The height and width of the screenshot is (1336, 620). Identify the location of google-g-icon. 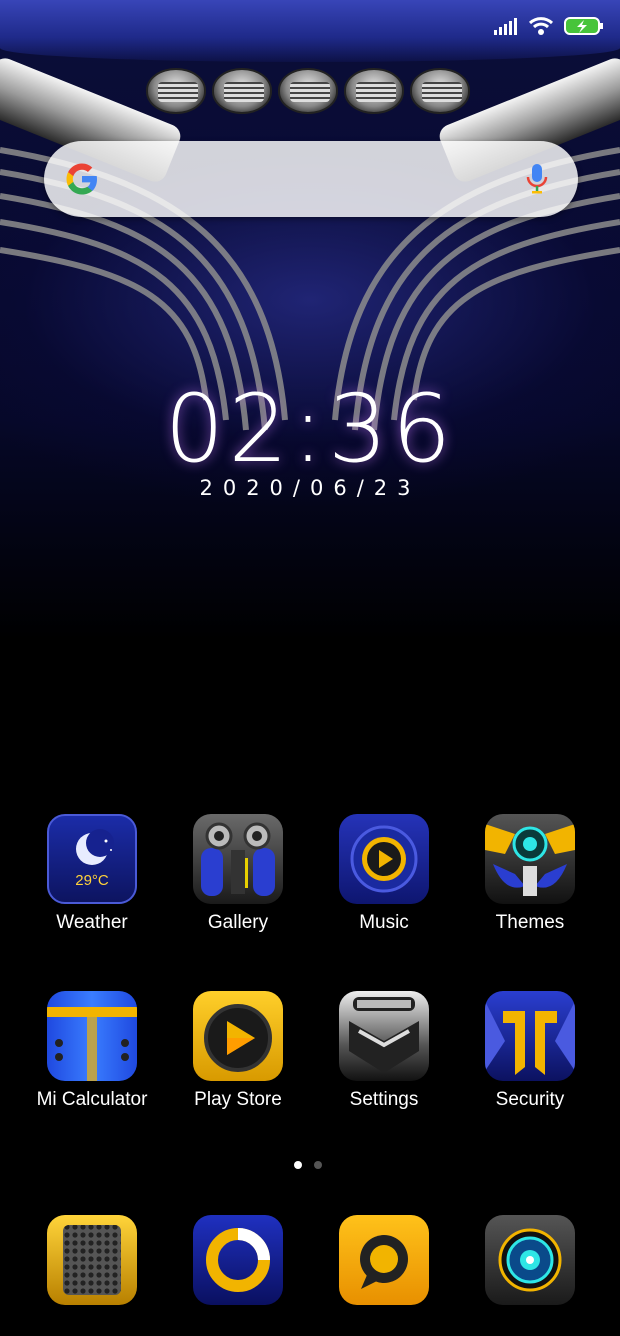
(81, 179).